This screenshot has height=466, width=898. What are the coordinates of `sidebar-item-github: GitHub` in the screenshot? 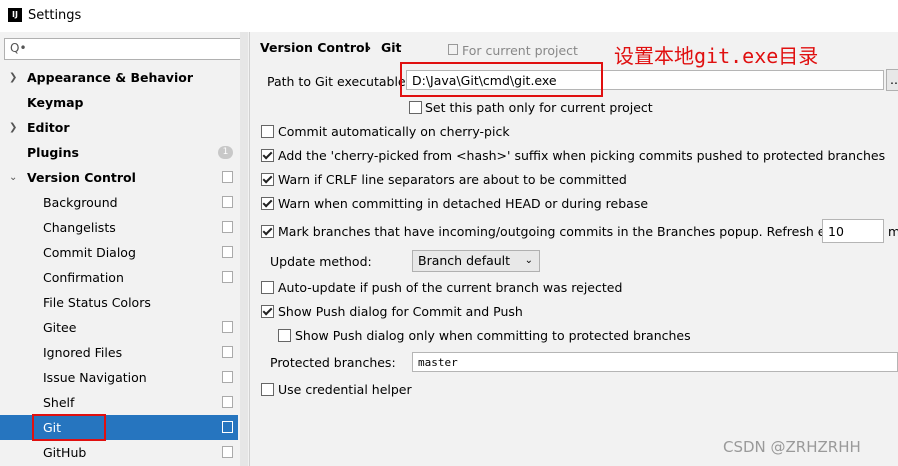 It's located at (119, 452).